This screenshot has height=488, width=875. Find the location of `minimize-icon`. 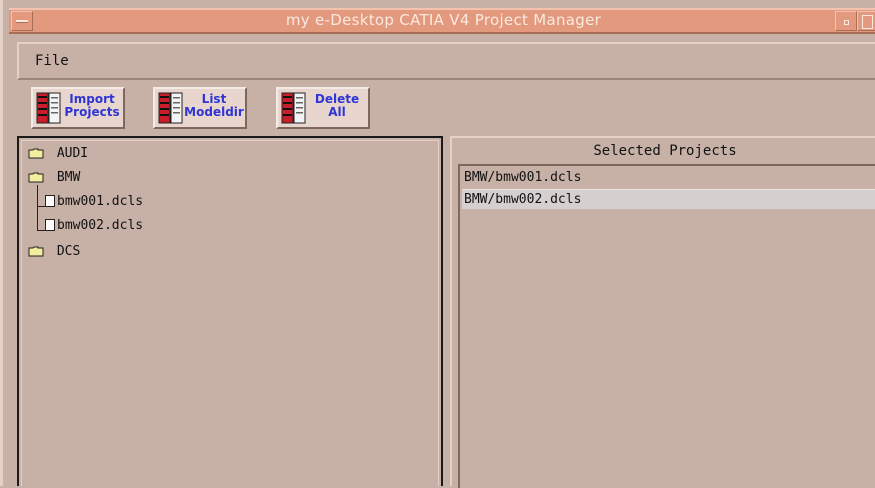

minimize-icon is located at coordinates (846, 22).